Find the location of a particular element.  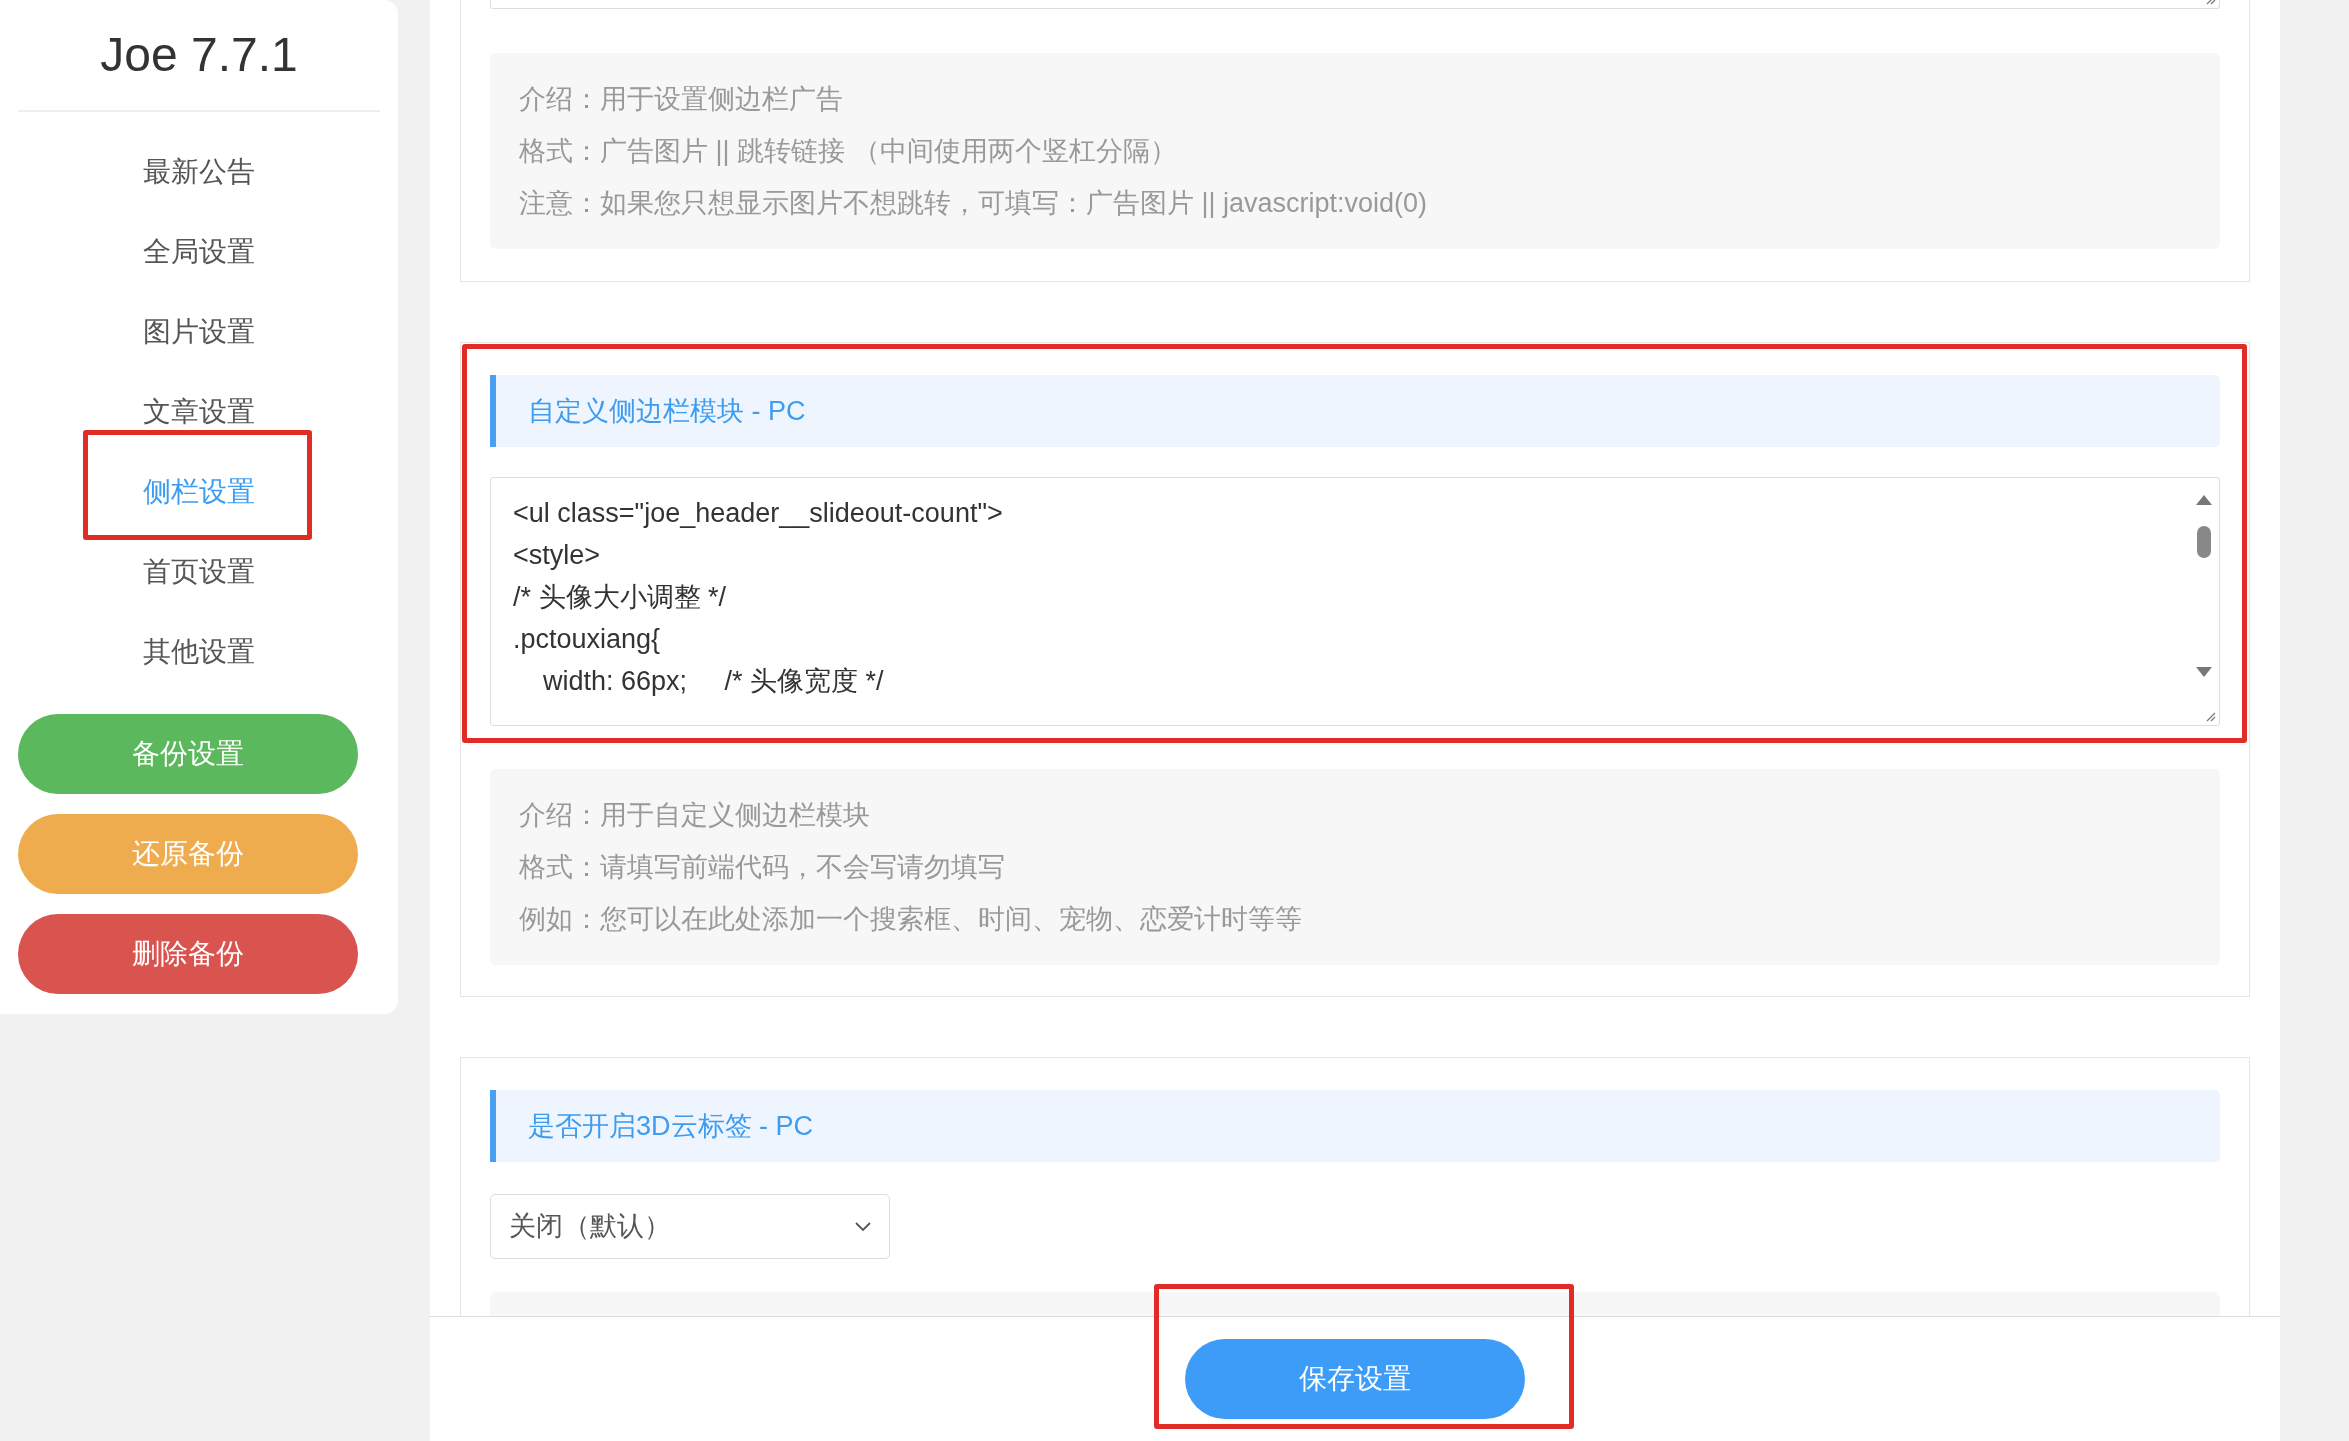

description-text: 格式：广告图片 || 跳转链接 （中间使用两个竖杠分隔） is located at coordinates (848, 151).